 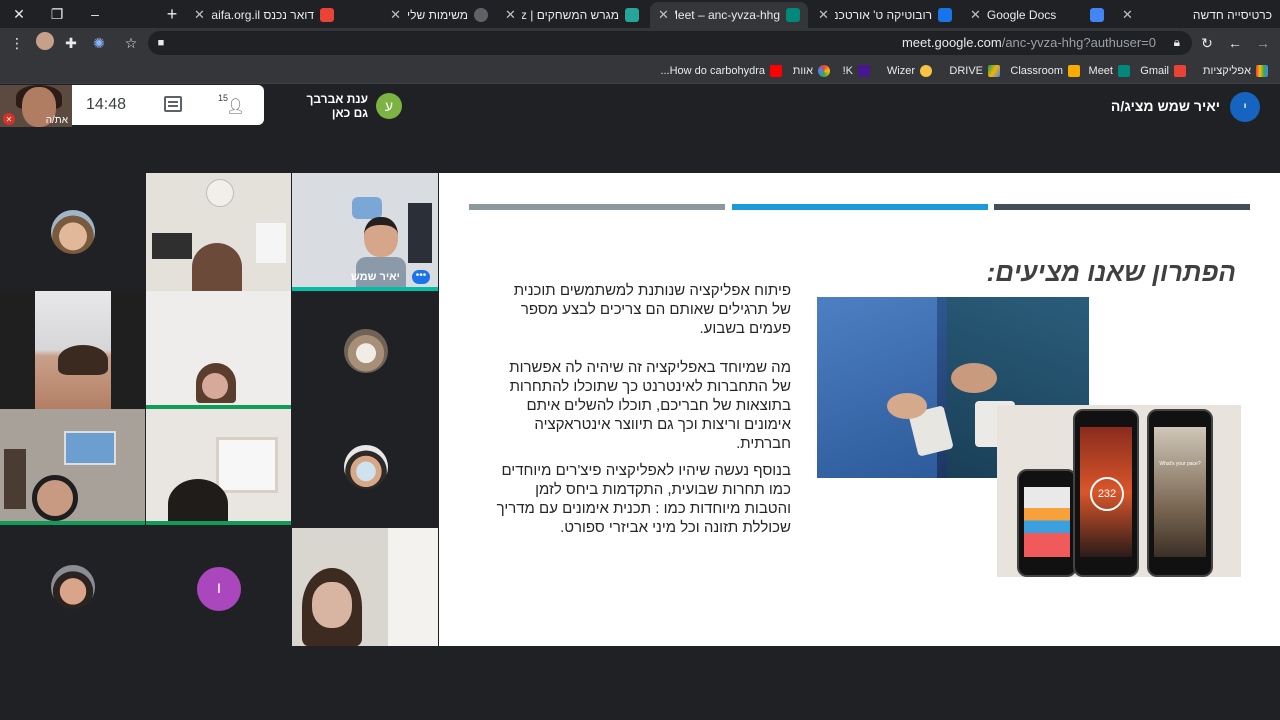 I want to click on bookmark-wizer: Wizer, so click(x=909, y=71).